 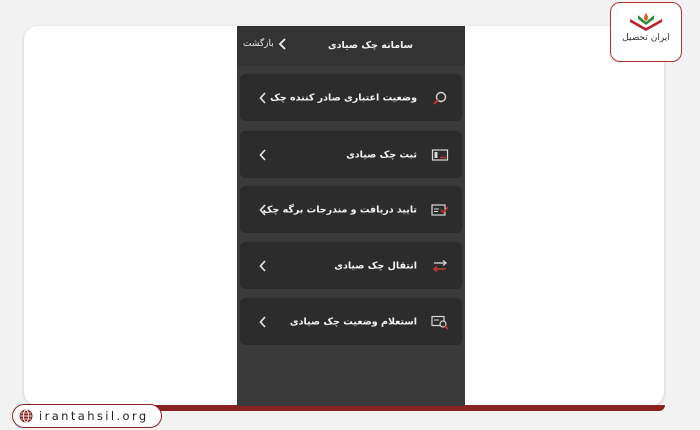 I want to click on menu-item-label: استعلام وضعیت چک صیادی, so click(x=353, y=321).